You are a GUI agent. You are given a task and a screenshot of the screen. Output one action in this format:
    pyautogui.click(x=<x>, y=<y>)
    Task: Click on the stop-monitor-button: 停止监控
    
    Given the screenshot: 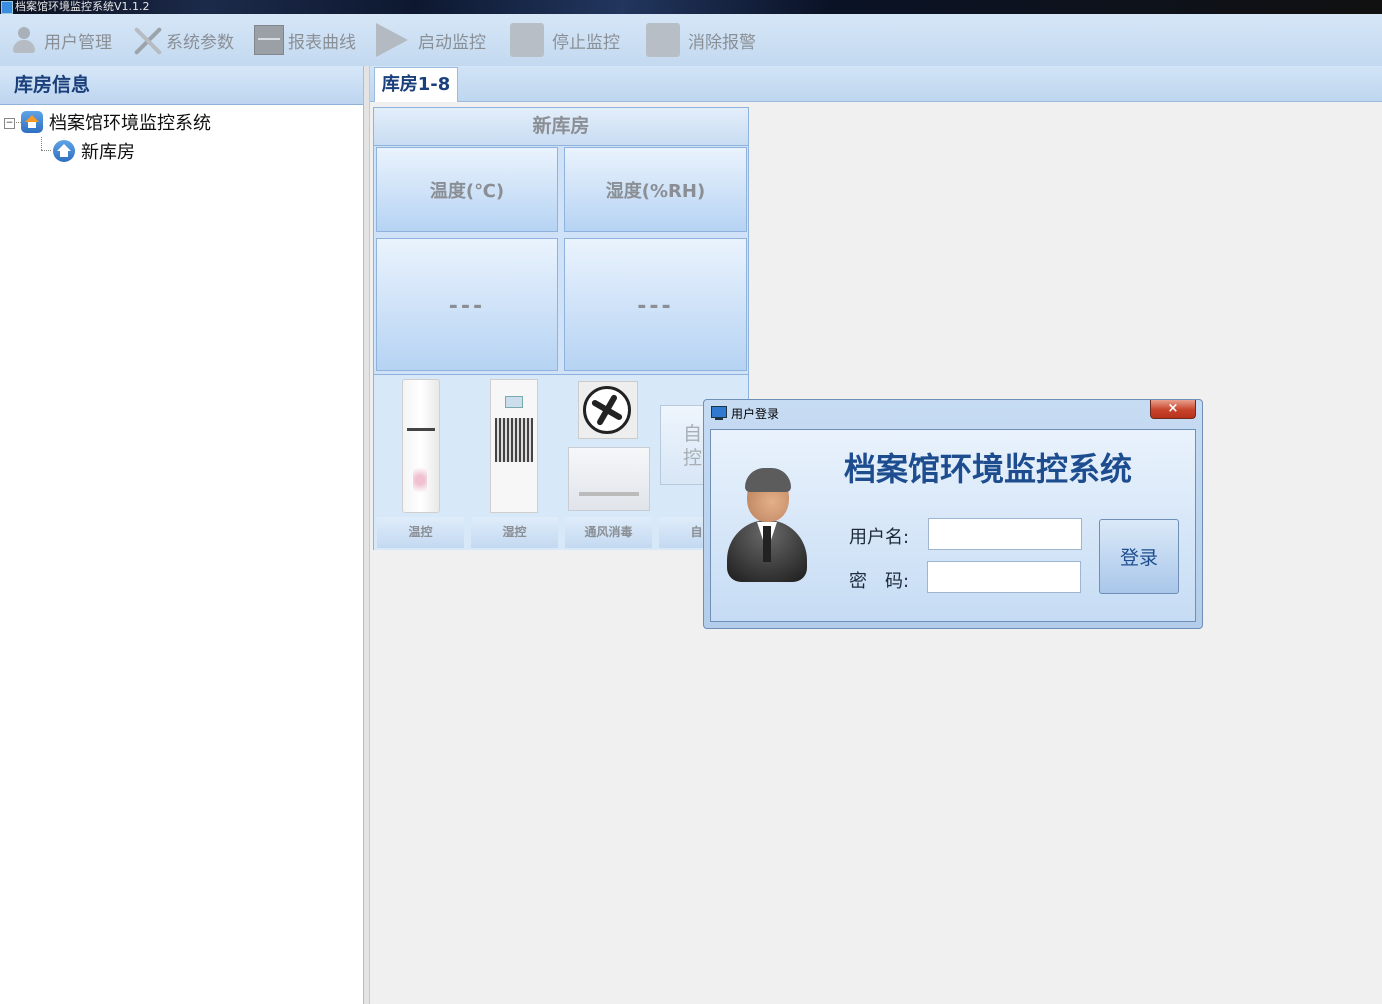 What is the action you would take?
    pyautogui.click(x=565, y=40)
    